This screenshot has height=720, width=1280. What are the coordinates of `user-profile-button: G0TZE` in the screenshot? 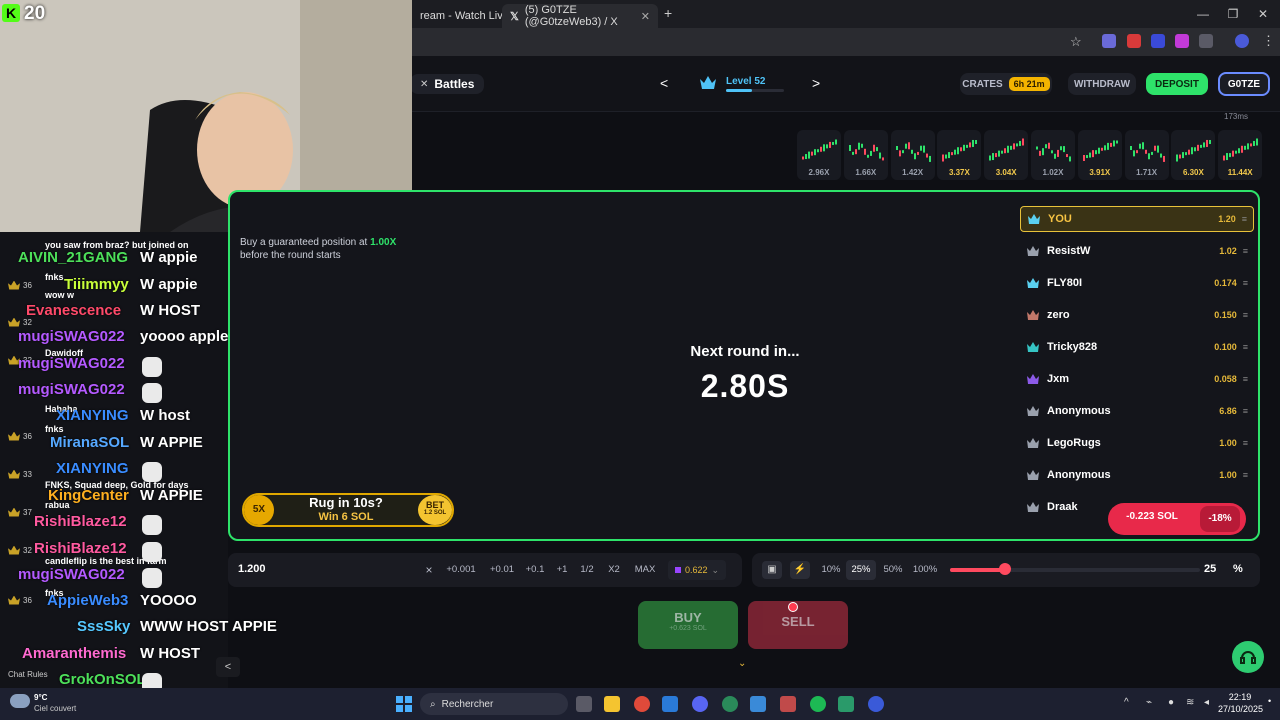 It's located at (1244, 84).